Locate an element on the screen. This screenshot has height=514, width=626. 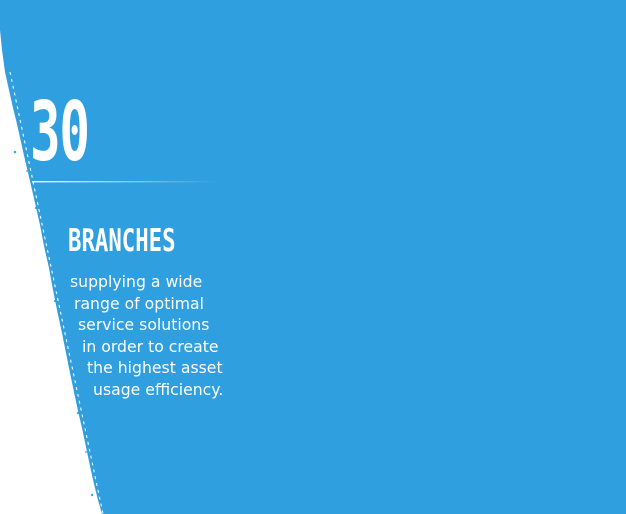
description-line-4: in order to create is located at coordinates (150, 346).